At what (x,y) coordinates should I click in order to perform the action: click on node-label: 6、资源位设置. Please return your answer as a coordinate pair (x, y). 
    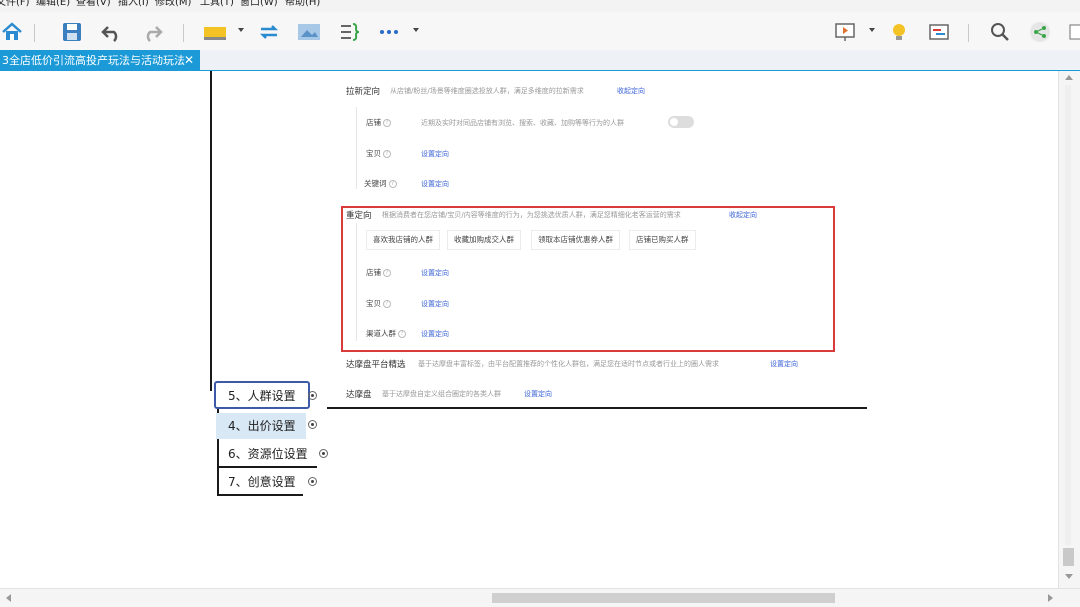
    Looking at the image, I should click on (268, 454).